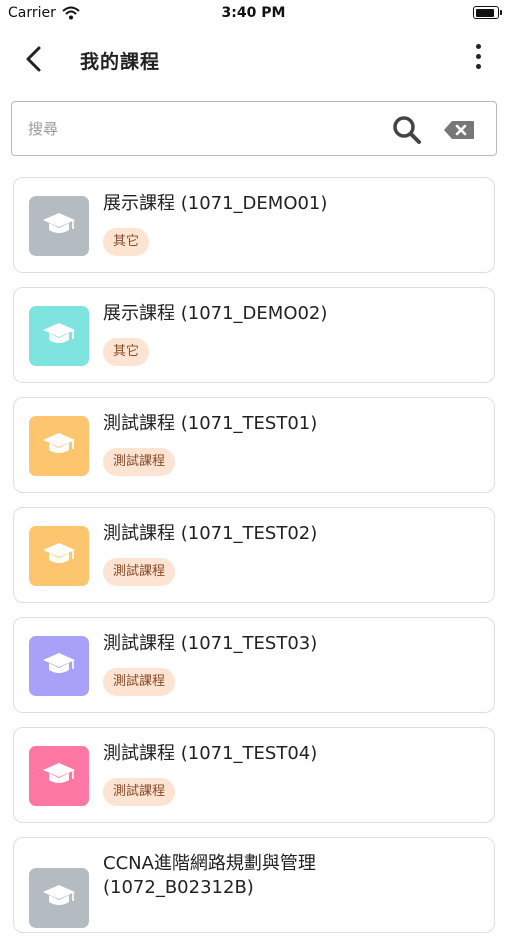 The image size is (507, 947). I want to click on course-name: 測試課程 (1071_TEST01), so click(210, 423).